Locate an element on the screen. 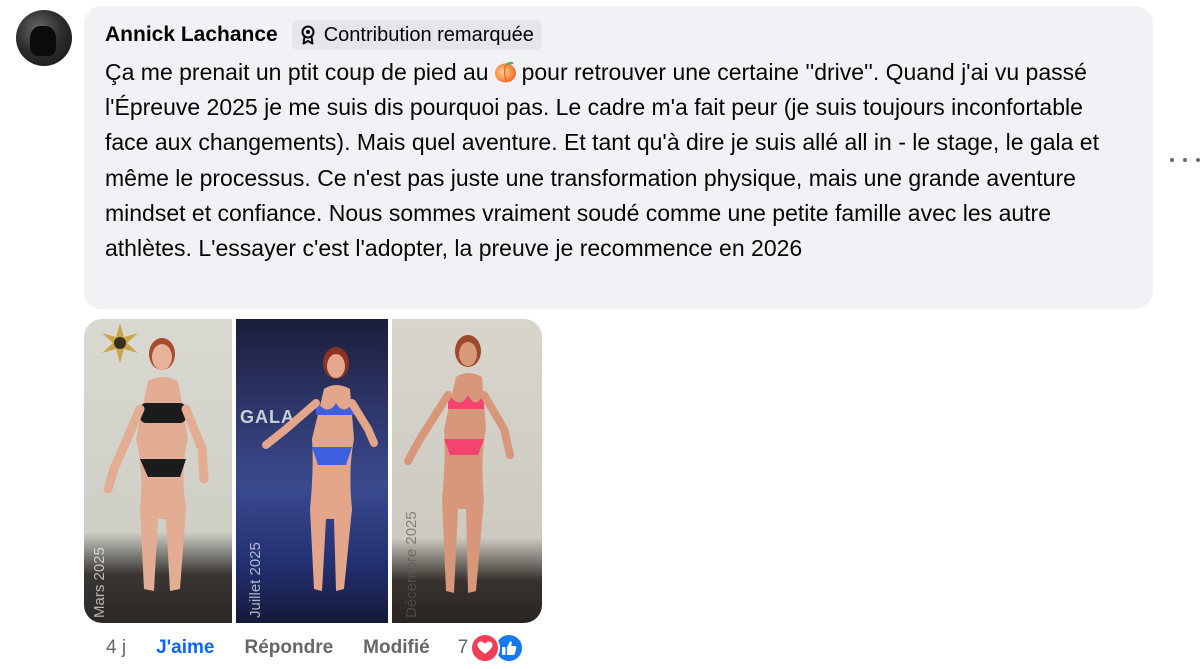  badge-ribbon-icon is located at coordinates (308, 35).